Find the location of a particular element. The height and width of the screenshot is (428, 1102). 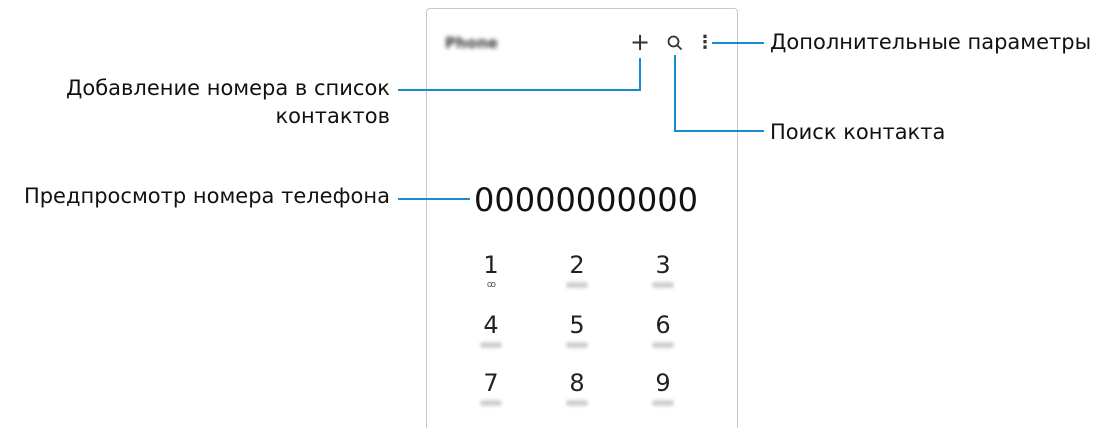

callout-more-options: Дополнительные параметры is located at coordinates (931, 42).